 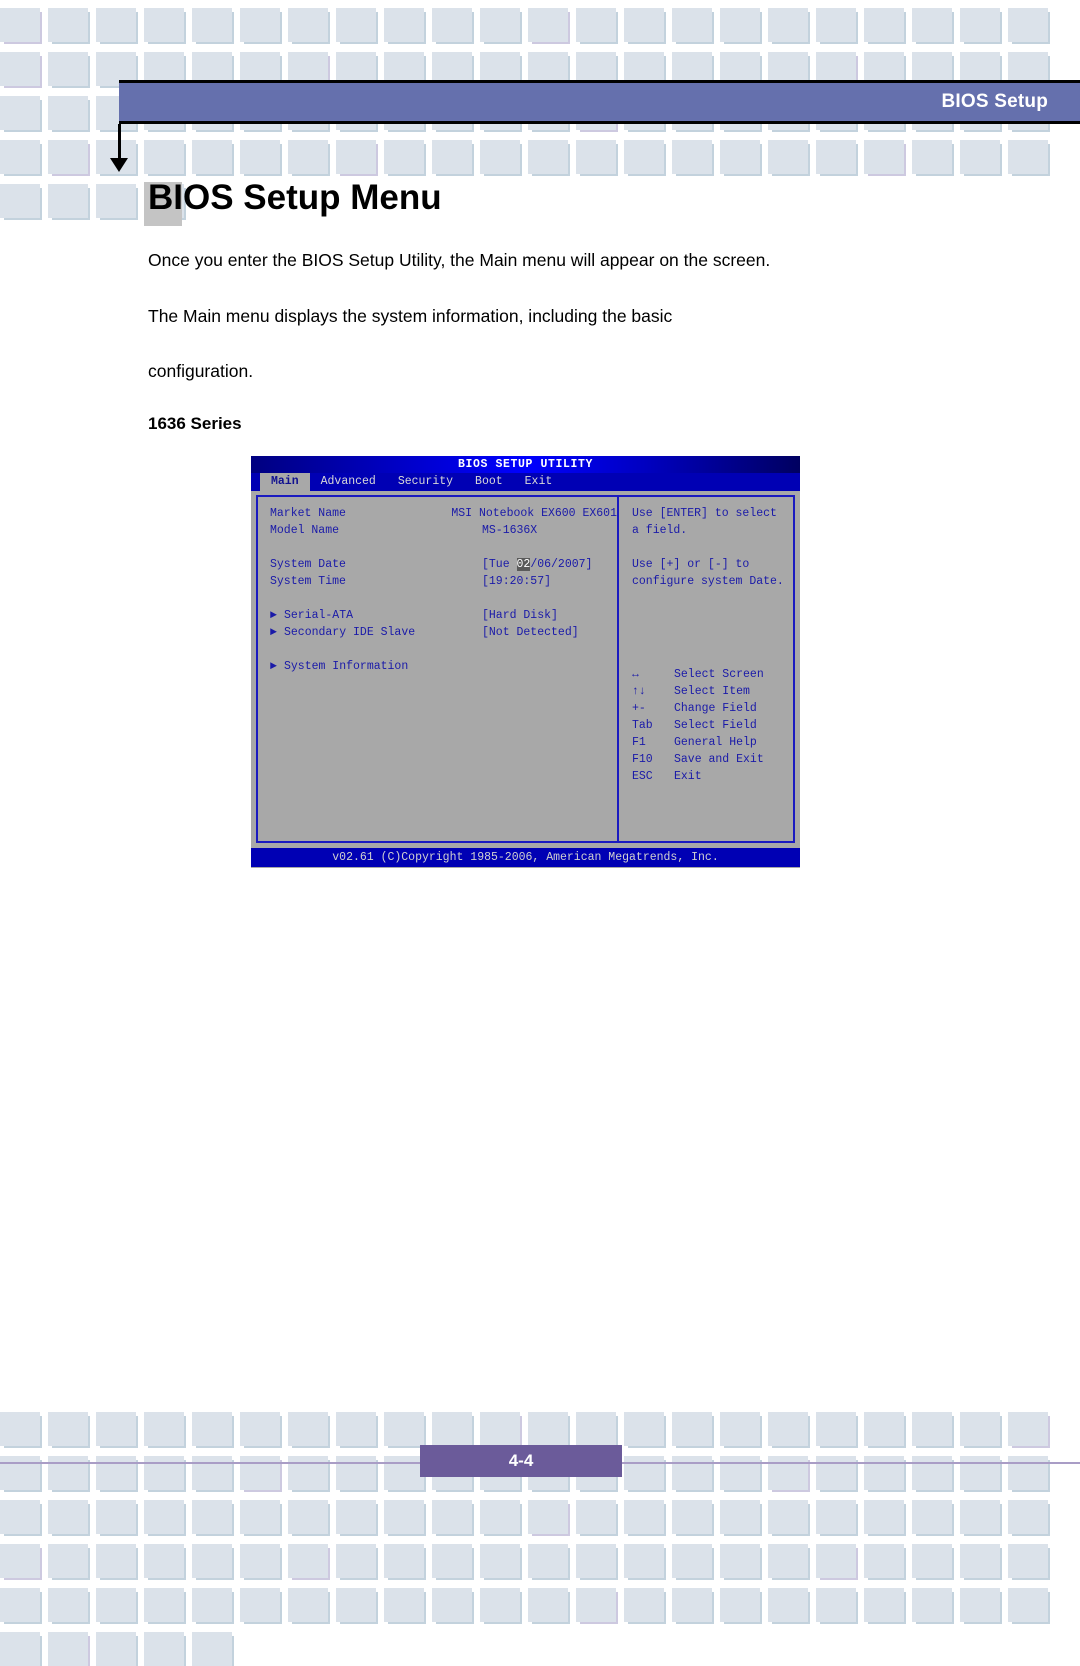 I want to click on bios-key-desc-exit: Exit, so click(x=688, y=776).